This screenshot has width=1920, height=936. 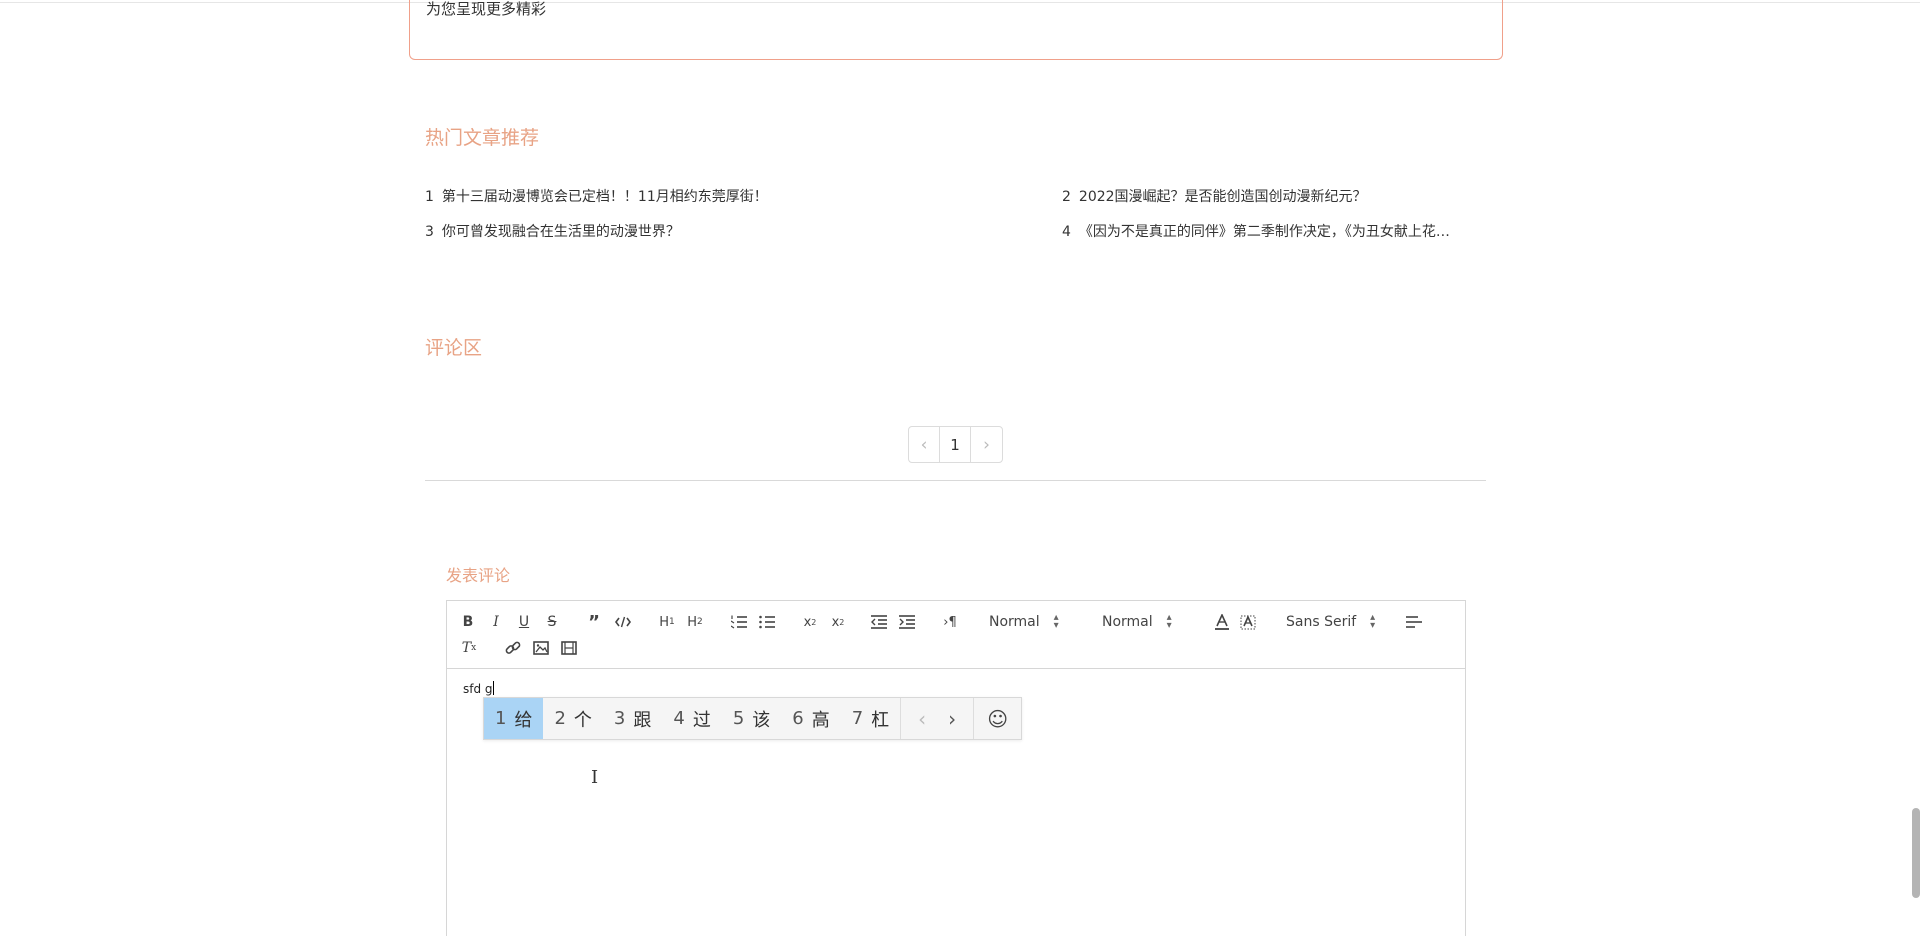 What do you see at coordinates (429, 232) in the screenshot?
I see `hot-article-num: 3` at bounding box center [429, 232].